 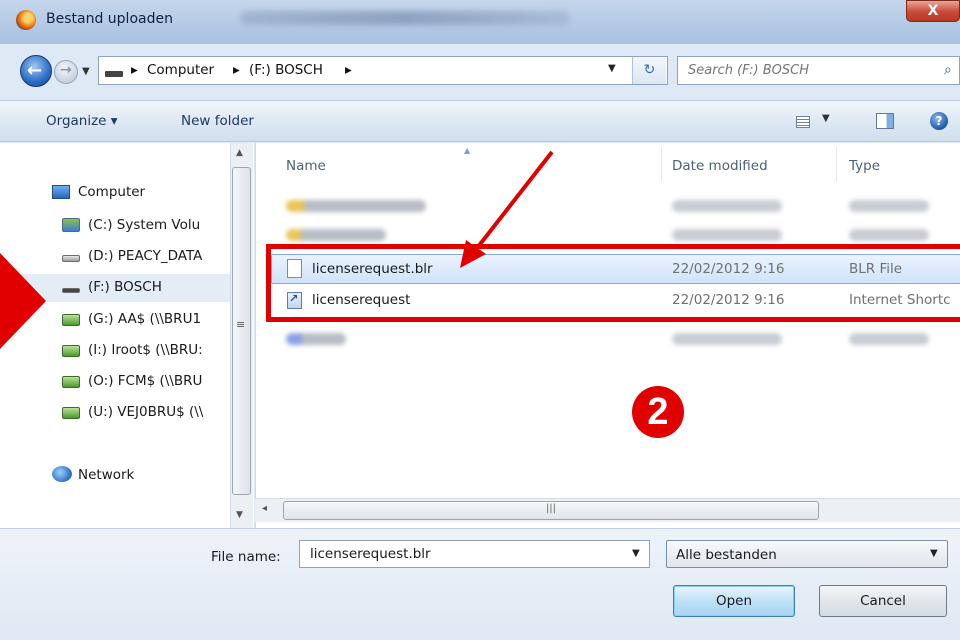 What do you see at coordinates (720, 166) in the screenshot?
I see `column-header-date: Date modified` at bounding box center [720, 166].